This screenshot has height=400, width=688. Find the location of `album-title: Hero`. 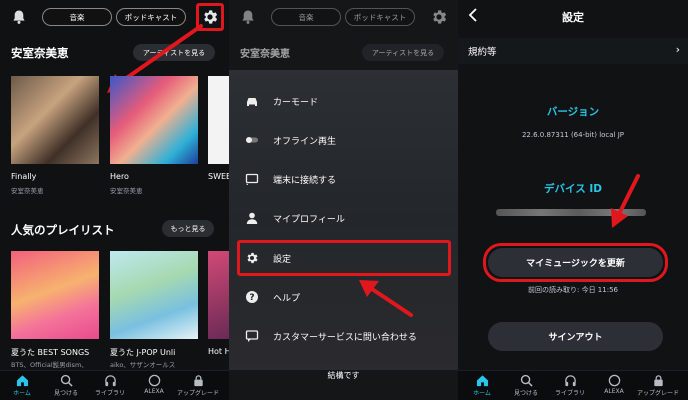

album-title: Hero is located at coordinates (119, 176).